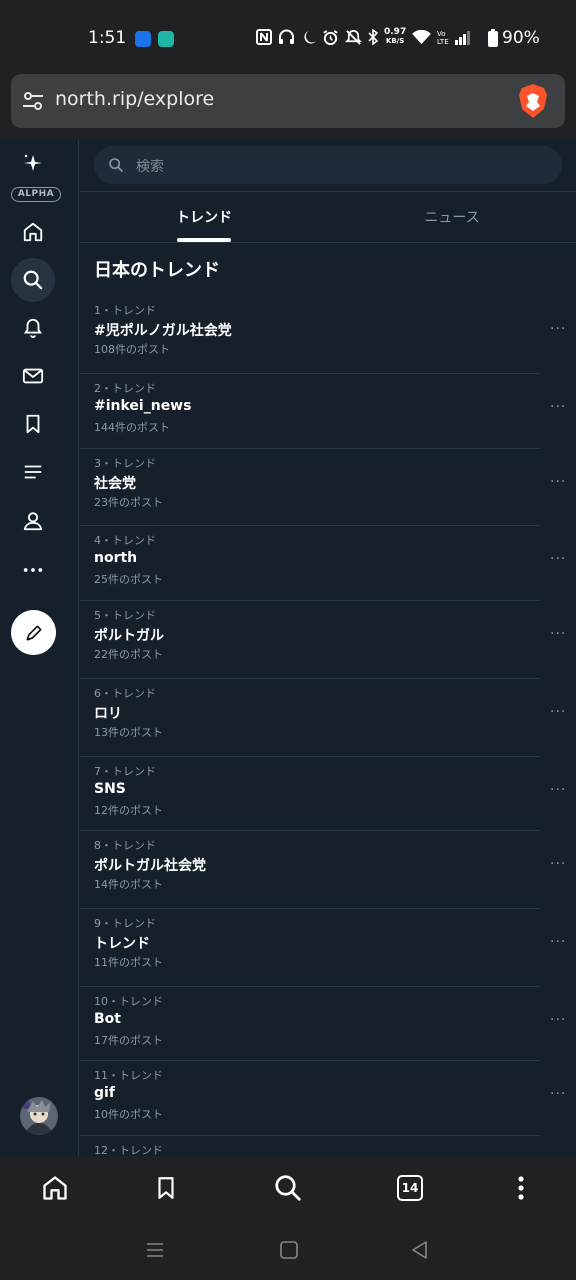 The width and height of the screenshot is (576, 1280). I want to click on address-bar: north.rip/explore, so click(288, 101).